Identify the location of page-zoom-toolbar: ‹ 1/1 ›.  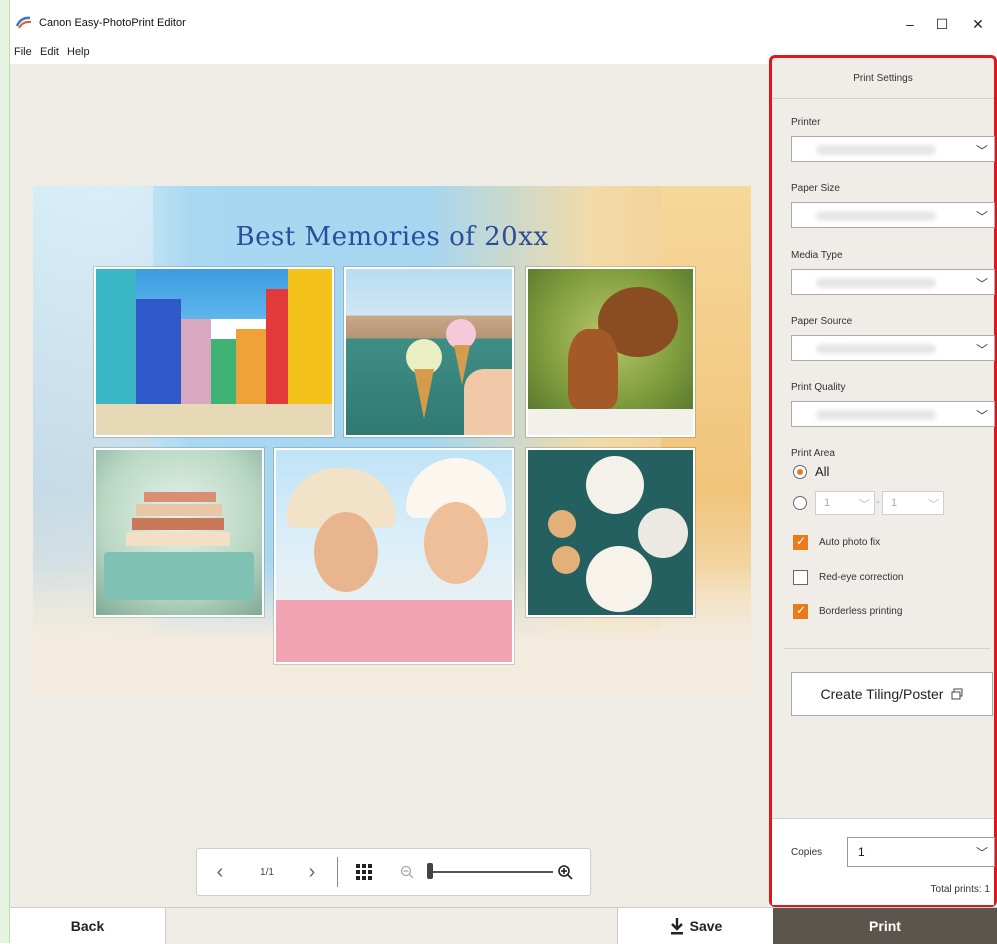
(393, 872).